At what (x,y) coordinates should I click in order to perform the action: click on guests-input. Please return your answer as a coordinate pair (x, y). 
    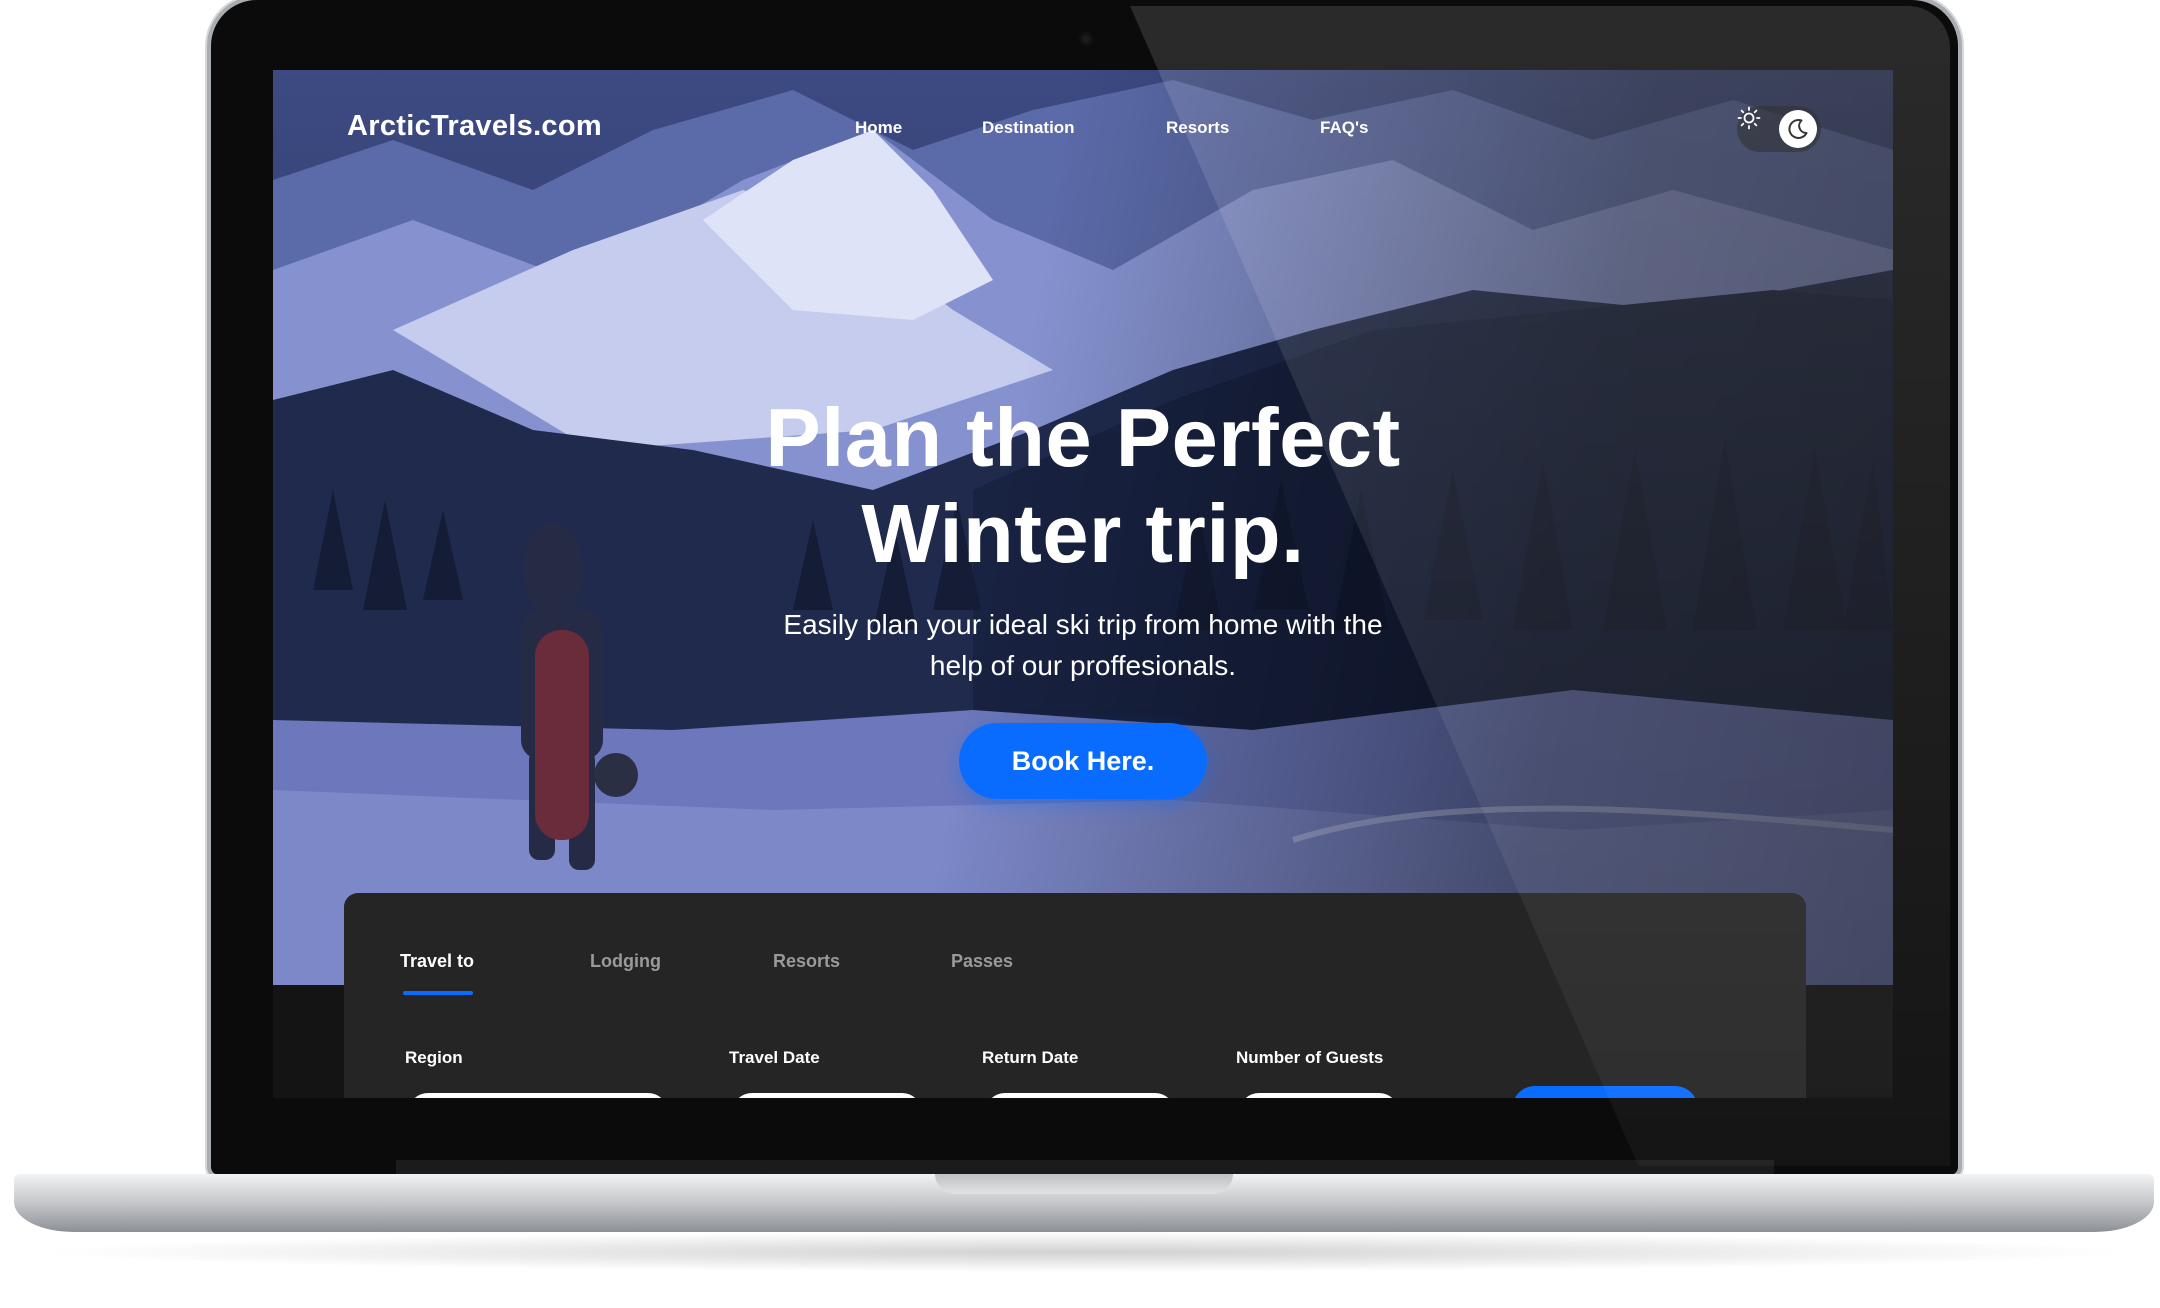
    Looking at the image, I should click on (1319, 1095).